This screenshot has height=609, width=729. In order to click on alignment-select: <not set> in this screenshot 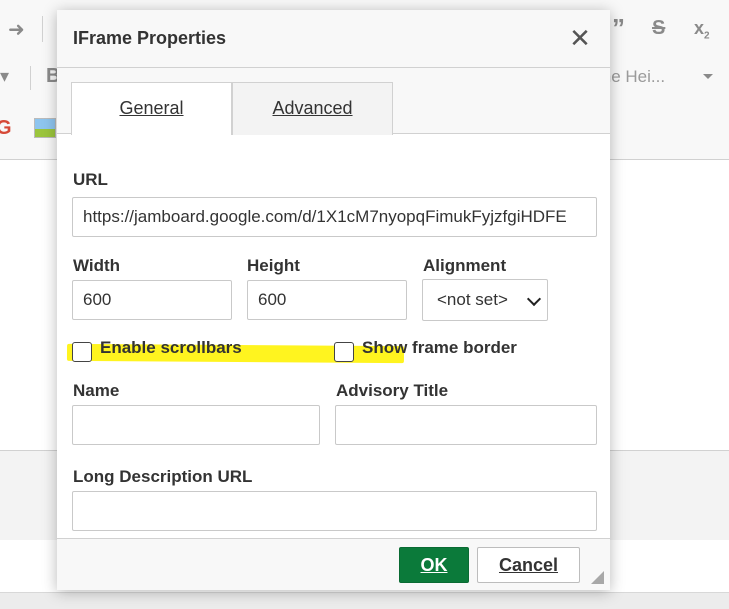, I will do `click(485, 300)`.